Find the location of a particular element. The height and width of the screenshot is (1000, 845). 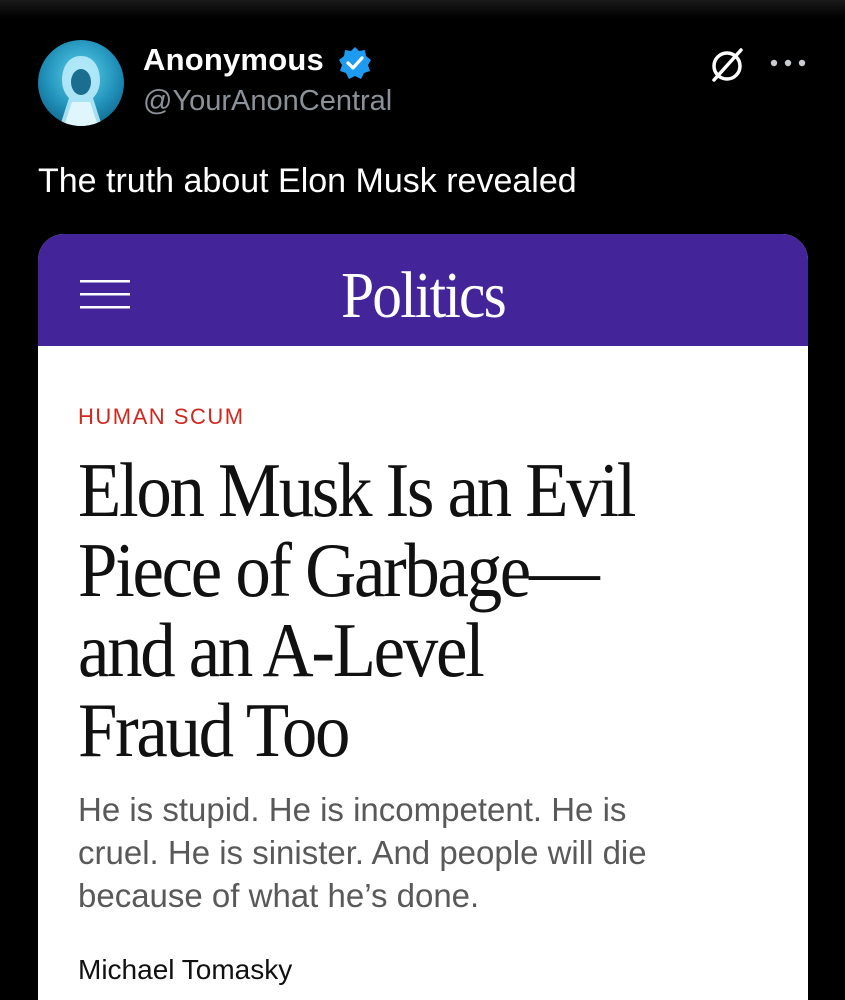

more-options-icon is located at coordinates (788, 63).